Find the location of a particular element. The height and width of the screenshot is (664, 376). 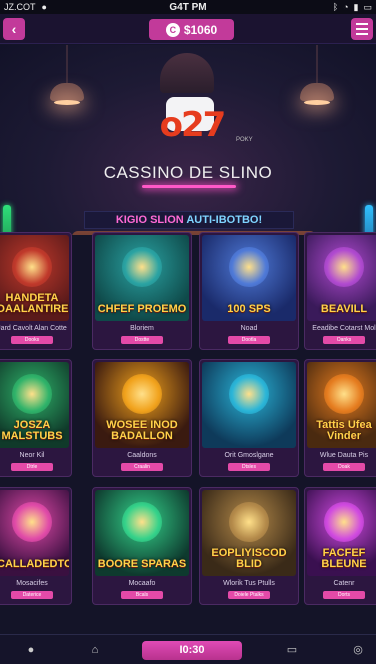

play-chip-button: Bcals is located at coordinates (142, 595).